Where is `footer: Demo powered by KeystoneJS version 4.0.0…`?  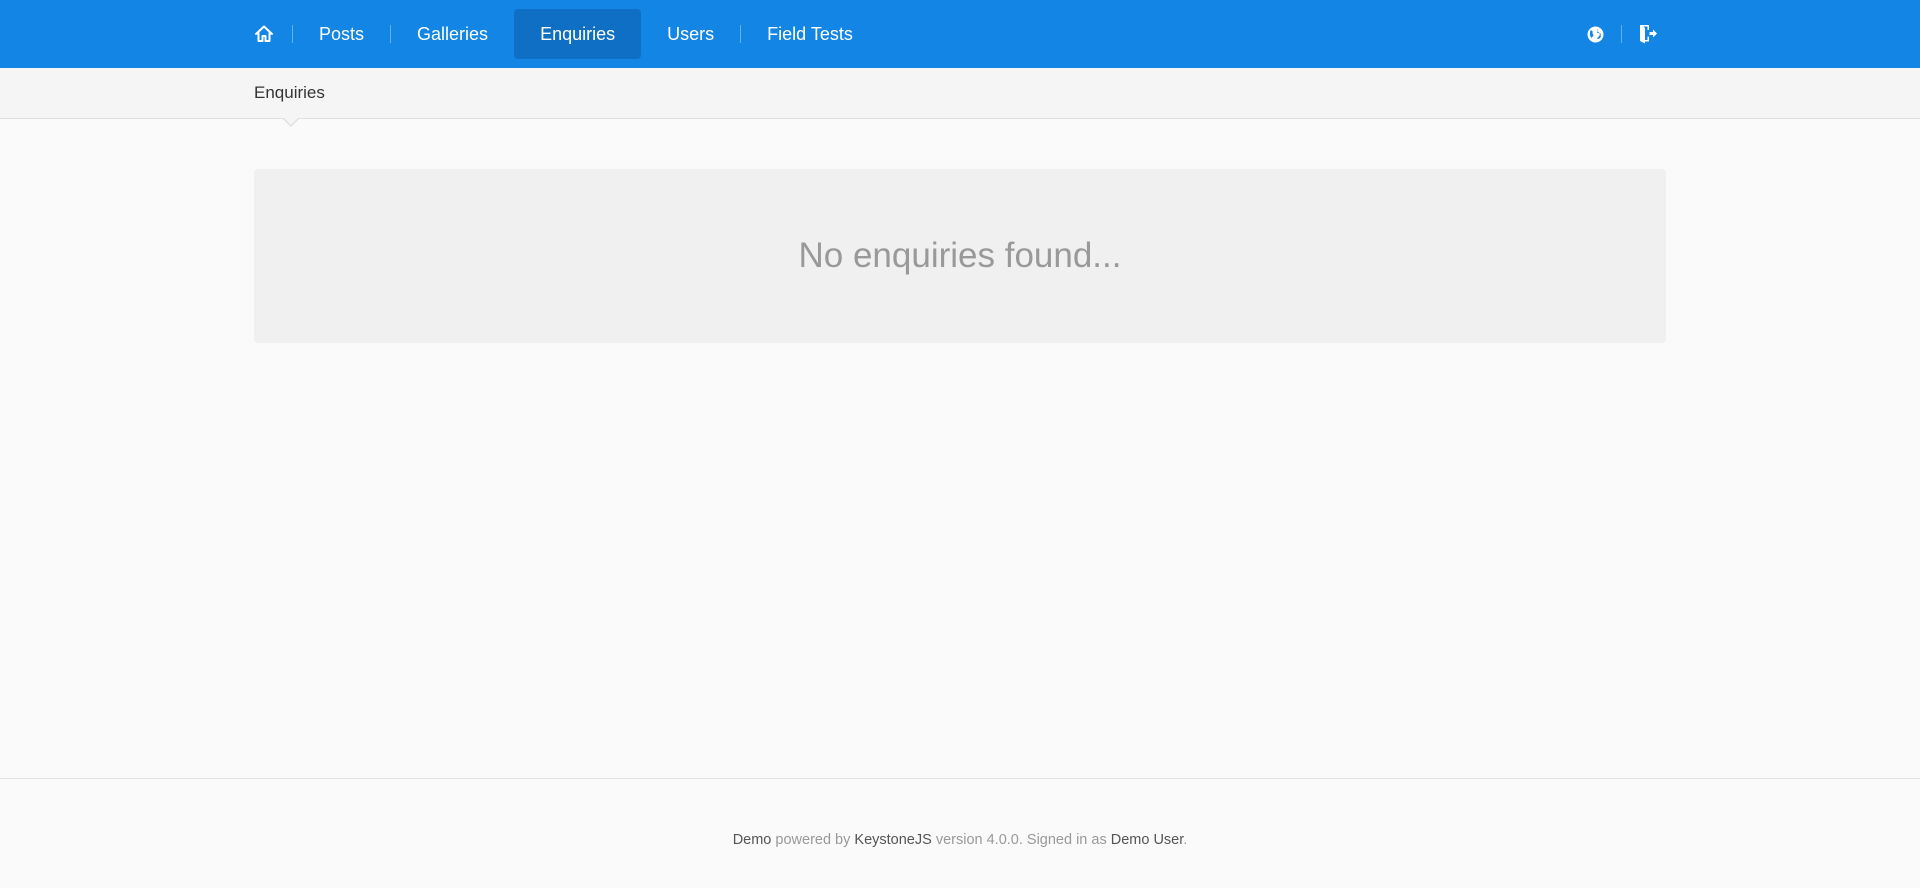 footer: Demo powered by KeystoneJS version 4.0.0… is located at coordinates (960, 833).